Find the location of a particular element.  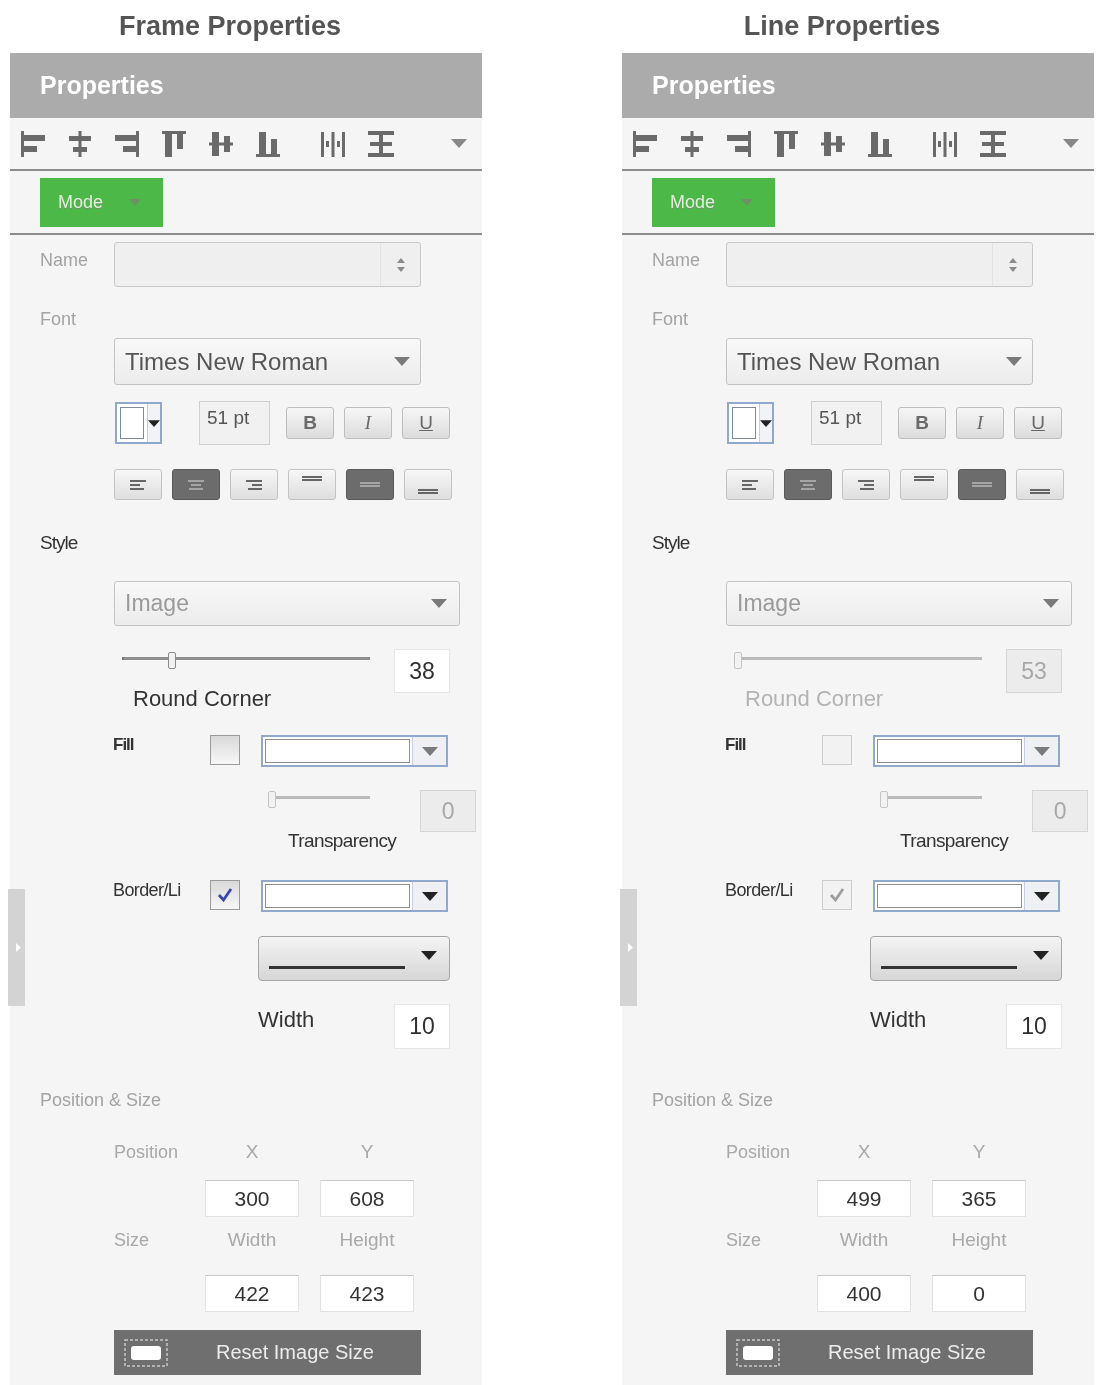

slider-thumb is located at coordinates (171, 660).